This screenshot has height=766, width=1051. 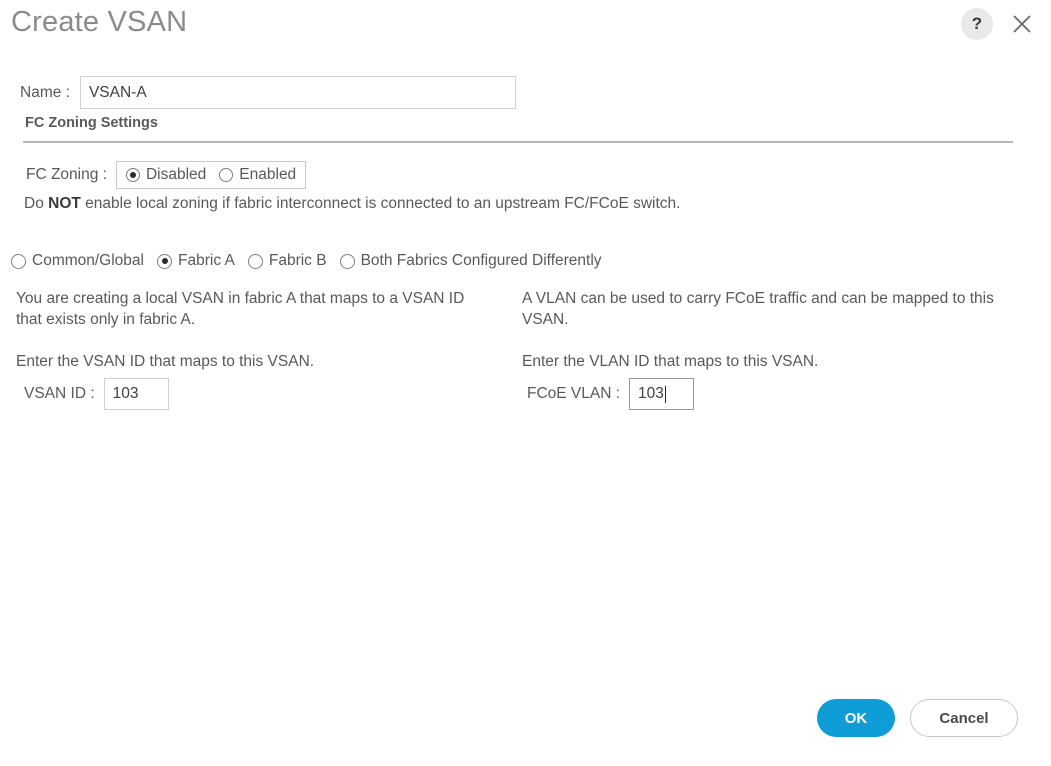 What do you see at coordinates (481, 260) in the screenshot?
I see `radio-label-both-fabrics: Both Fabrics Configured Differently` at bounding box center [481, 260].